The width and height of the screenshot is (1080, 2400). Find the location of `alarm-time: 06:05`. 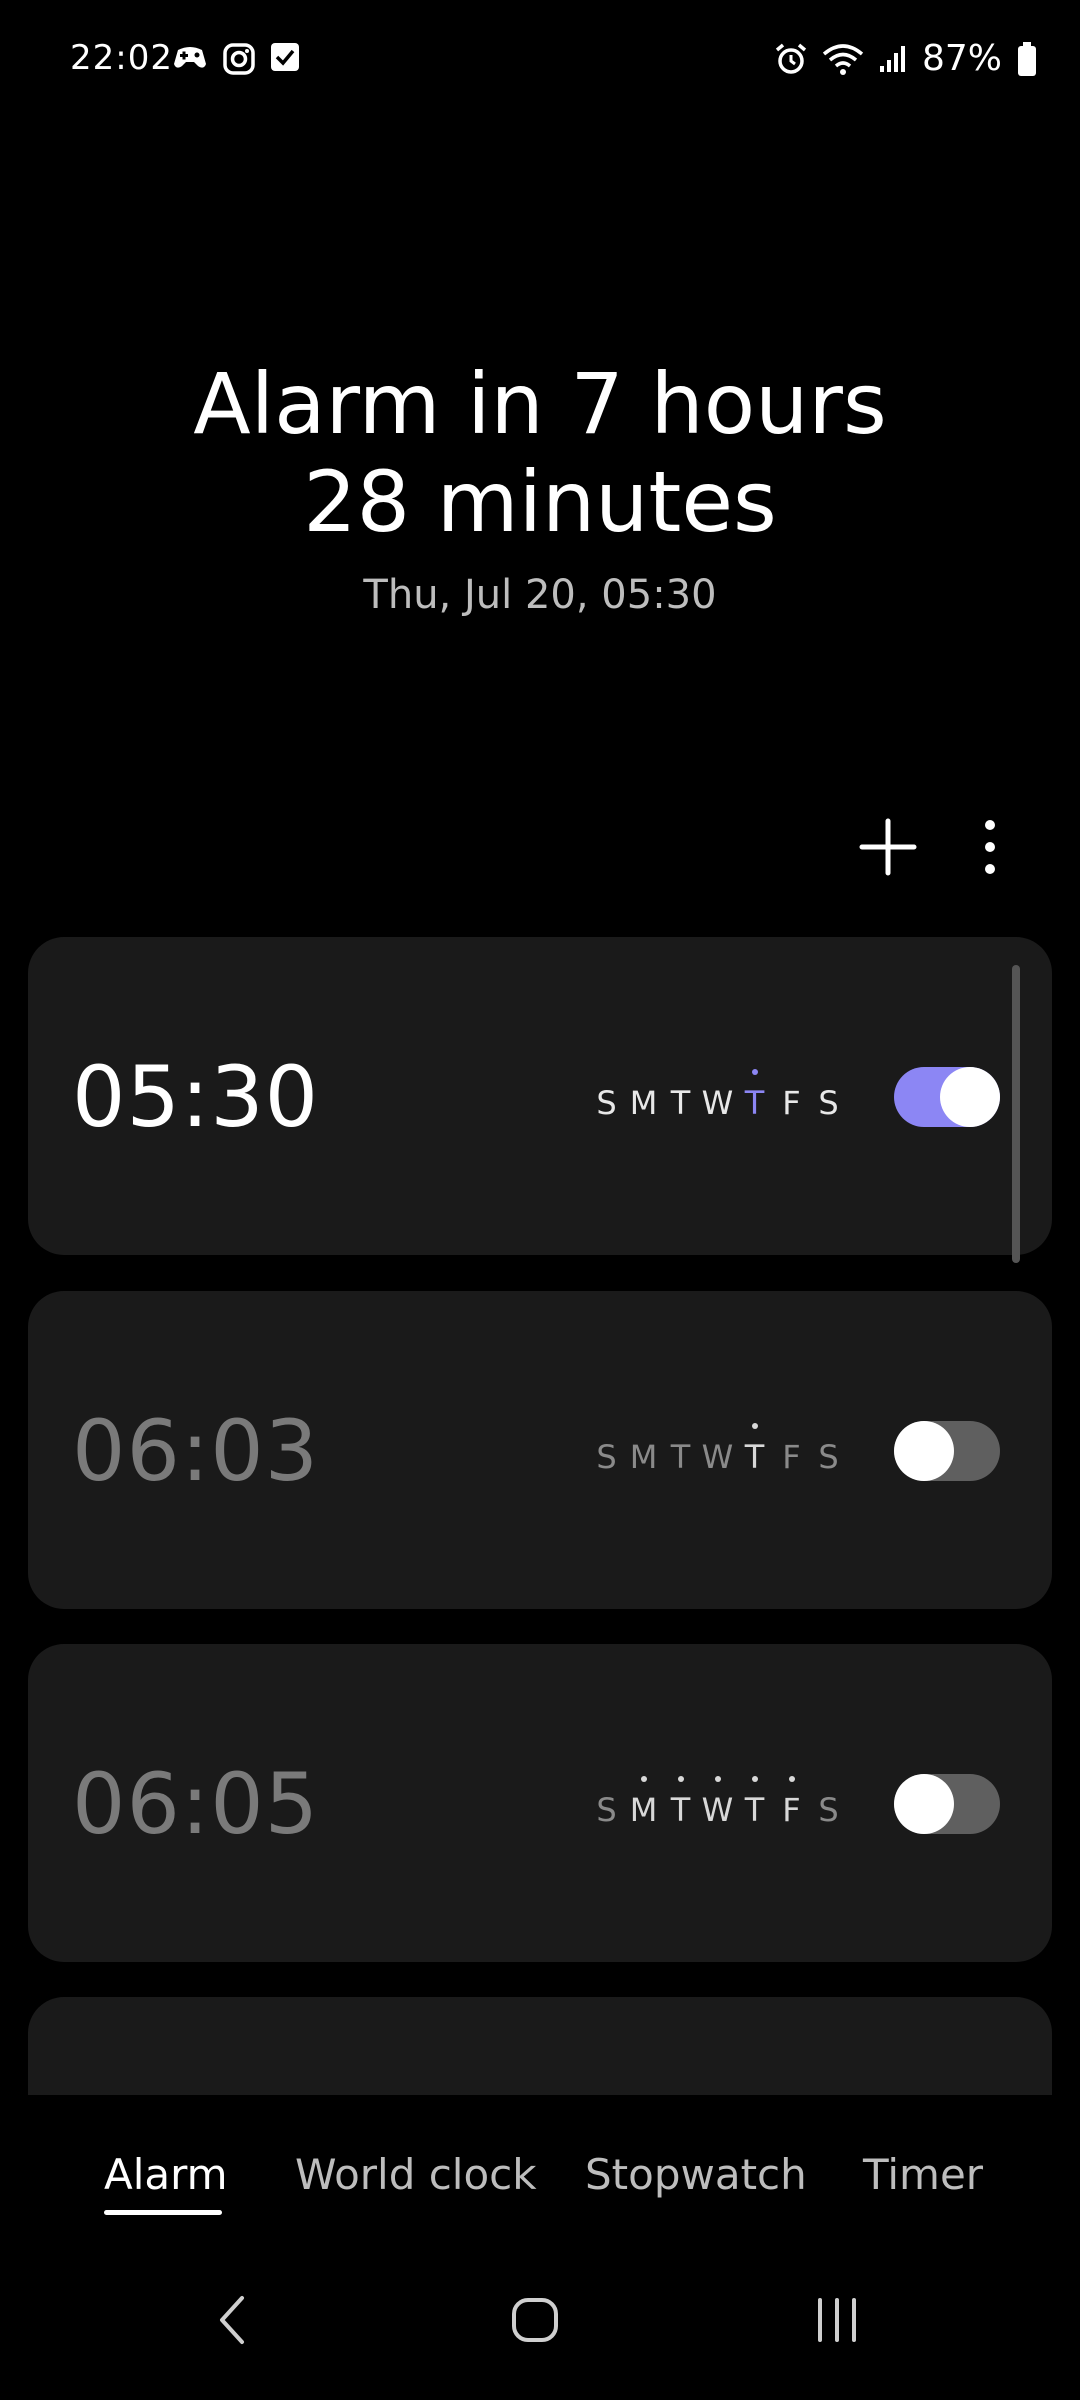

alarm-time: 06:05 is located at coordinates (196, 1804).